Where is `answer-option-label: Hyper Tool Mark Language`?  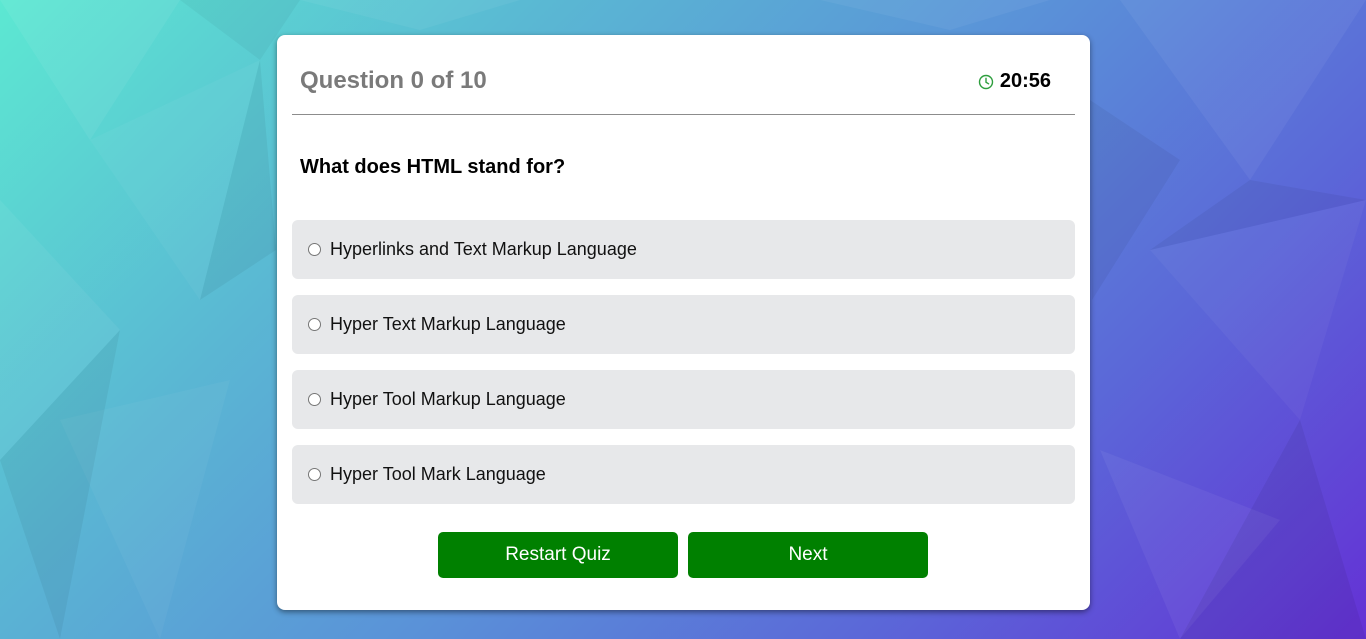 answer-option-label: Hyper Tool Mark Language is located at coordinates (438, 474).